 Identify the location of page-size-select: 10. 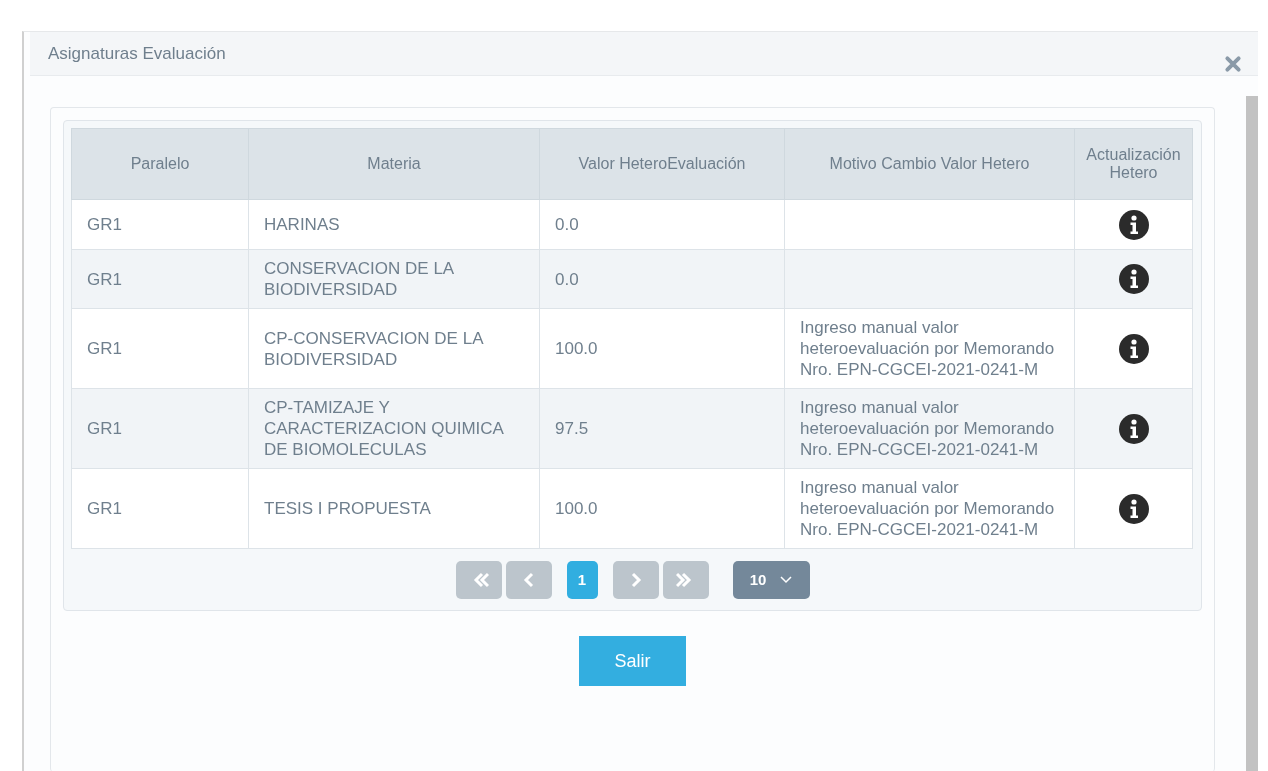
(771, 579).